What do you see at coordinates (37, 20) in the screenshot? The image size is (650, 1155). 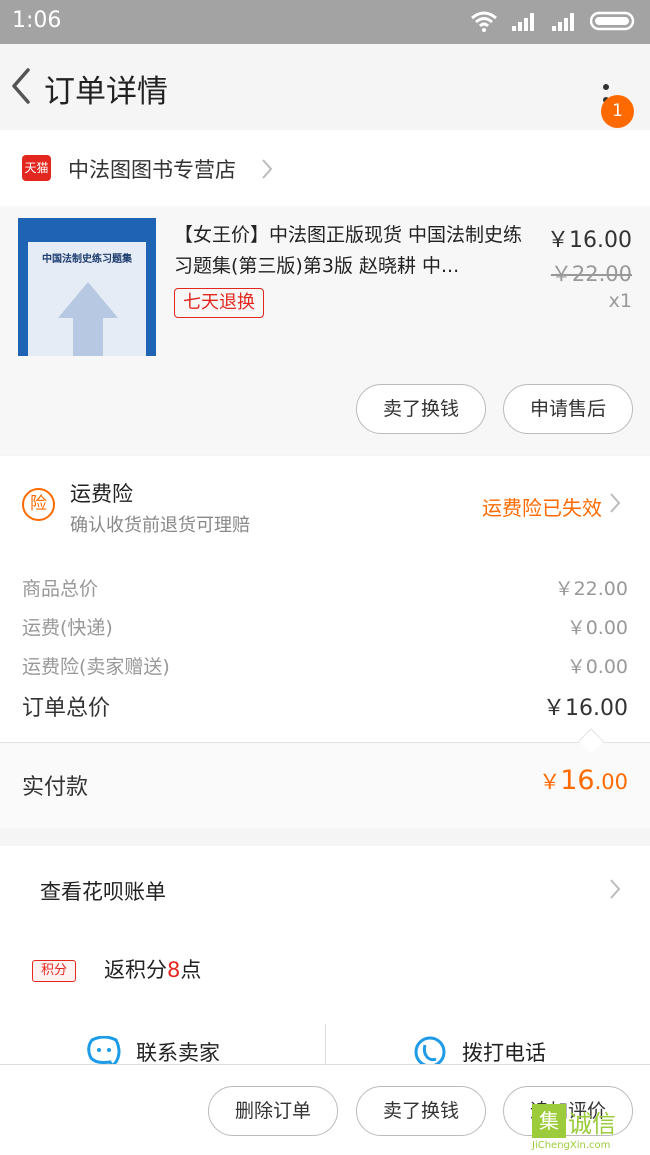 I see `status-time: 1:06` at bounding box center [37, 20].